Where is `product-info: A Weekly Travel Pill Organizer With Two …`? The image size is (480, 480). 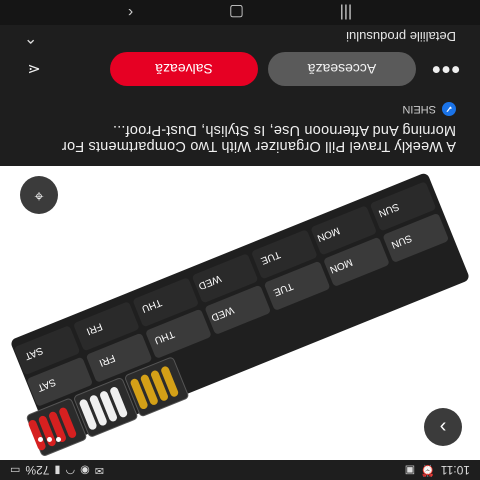 product-info: A Weekly Travel Pill Organizer With Two … is located at coordinates (240, 134).